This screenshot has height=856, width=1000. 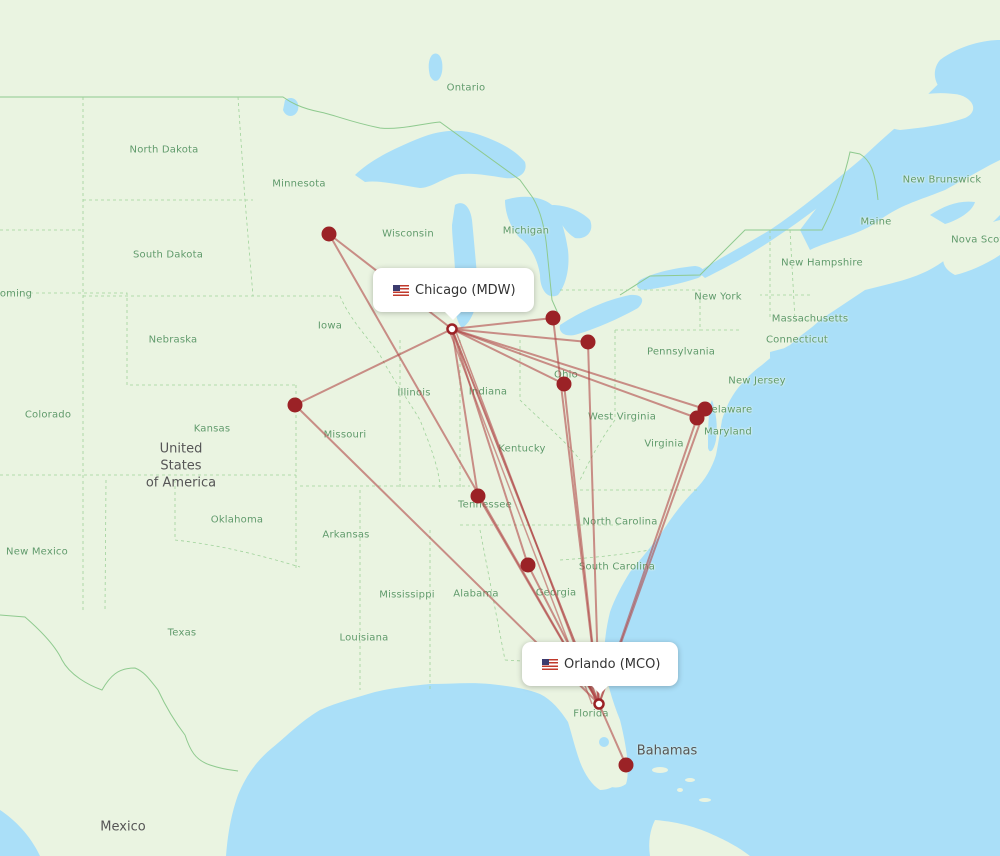 What do you see at coordinates (612, 734) in the screenshot?
I see `route-line-orlando` at bounding box center [612, 734].